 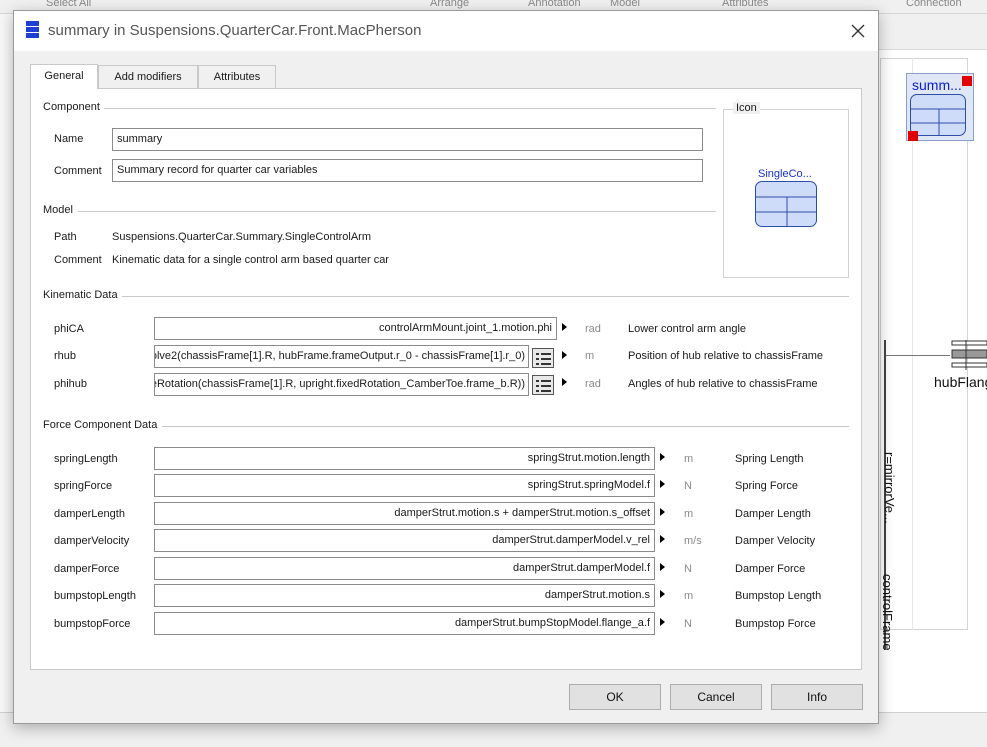 What do you see at coordinates (102, 425) in the screenshot?
I see `force-group-title: Force Component Data` at bounding box center [102, 425].